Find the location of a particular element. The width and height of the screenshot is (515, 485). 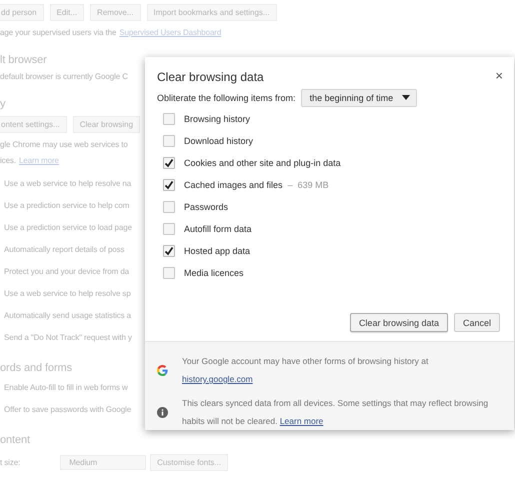

font-size-dropdown: Medium is located at coordinates (103, 462).